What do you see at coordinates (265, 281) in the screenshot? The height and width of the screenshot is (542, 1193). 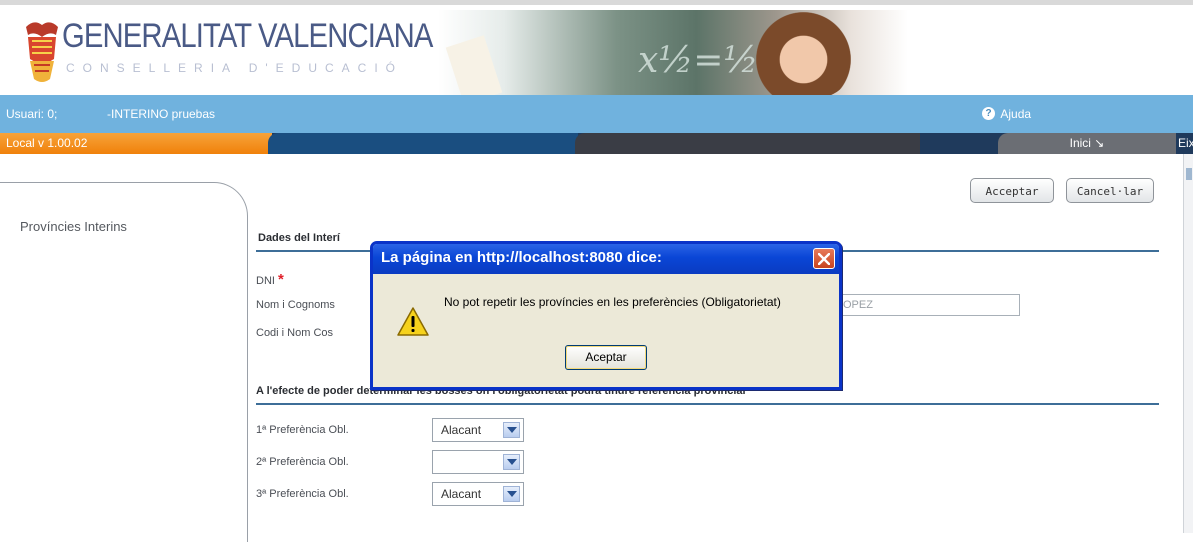 I see `dni-label-text: DNI` at bounding box center [265, 281].